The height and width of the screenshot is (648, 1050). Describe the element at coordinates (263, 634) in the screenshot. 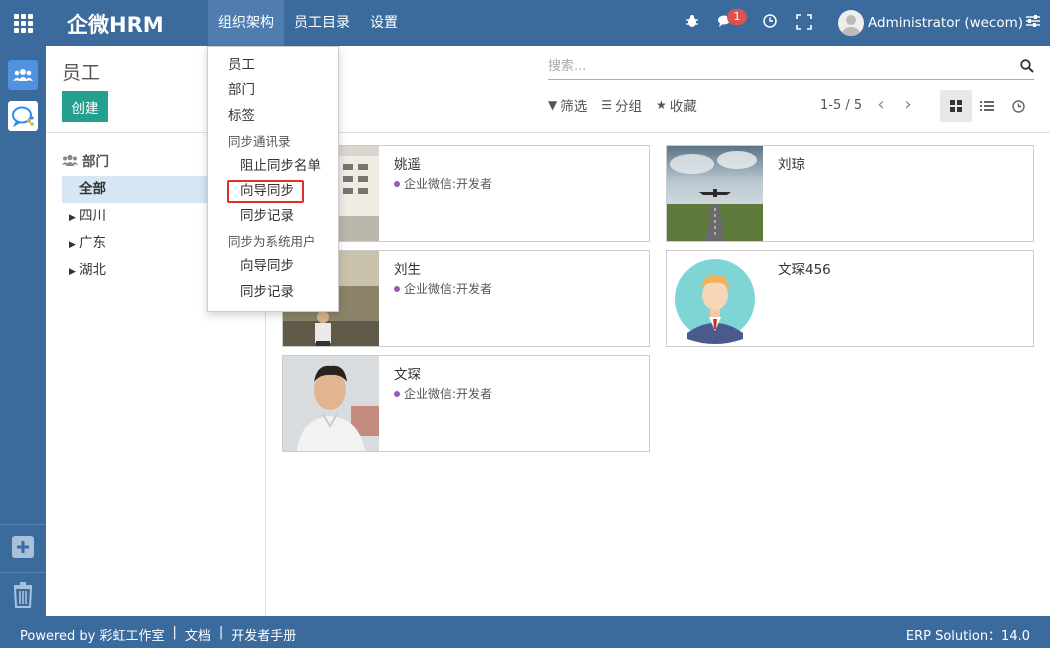

I see `footer-dev-manual-link: 开发者手册` at that location.